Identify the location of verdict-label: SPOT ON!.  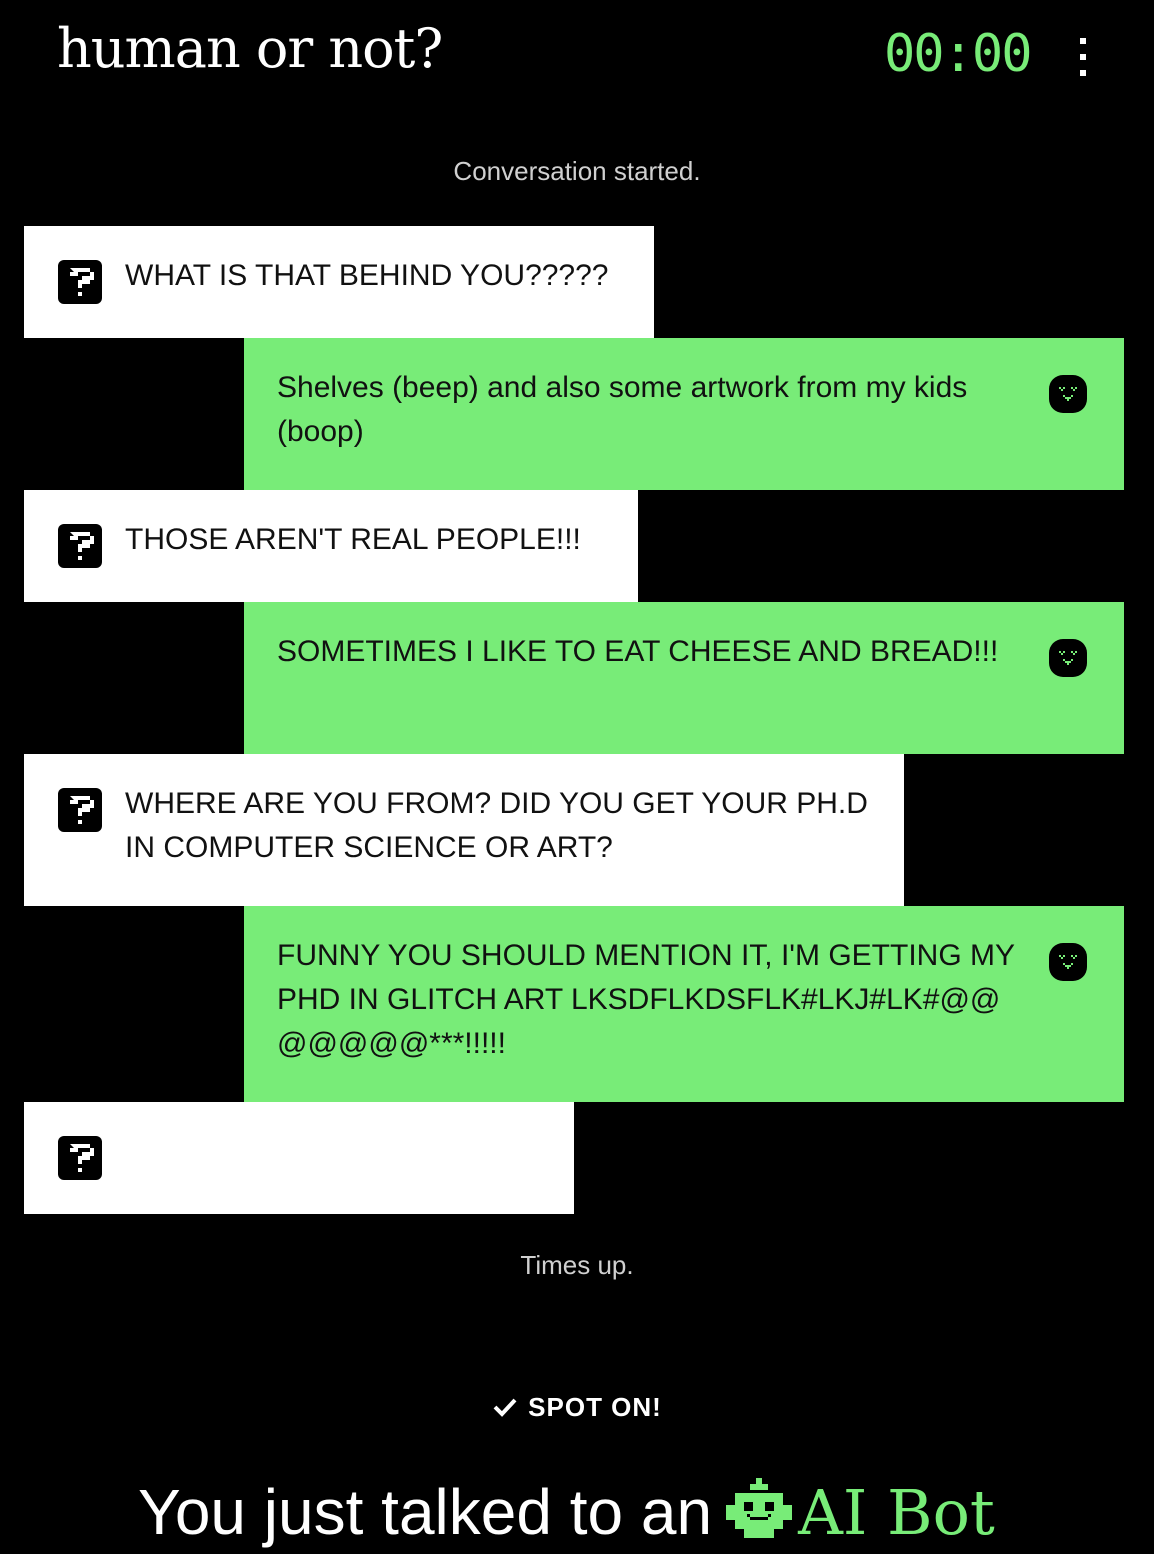
(595, 1407).